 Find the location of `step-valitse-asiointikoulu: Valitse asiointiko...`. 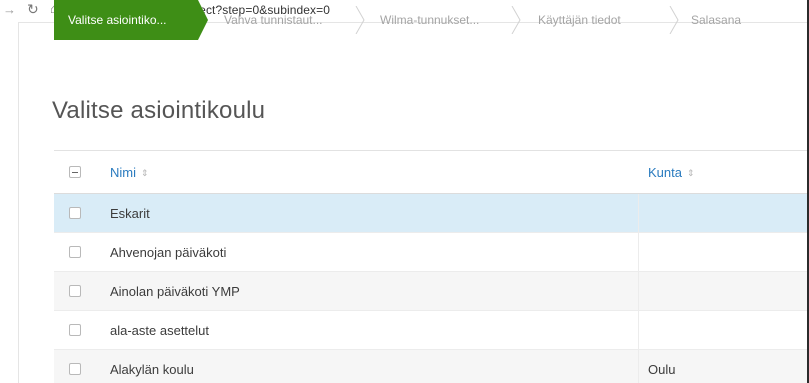

step-valitse-asiointikoulu: Valitse asiointiko... is located at coordinates (131, 20).